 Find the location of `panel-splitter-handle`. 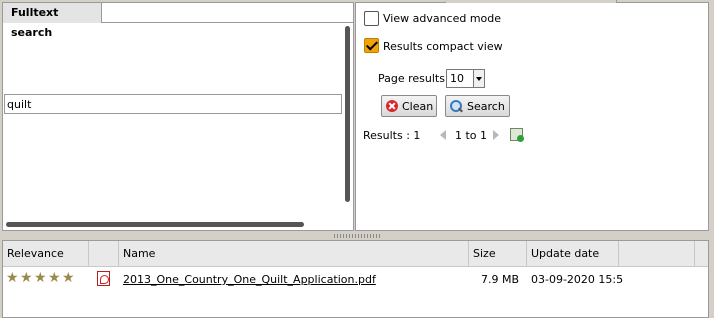

panel-splitter-handle is located at coordinates (357, 236).